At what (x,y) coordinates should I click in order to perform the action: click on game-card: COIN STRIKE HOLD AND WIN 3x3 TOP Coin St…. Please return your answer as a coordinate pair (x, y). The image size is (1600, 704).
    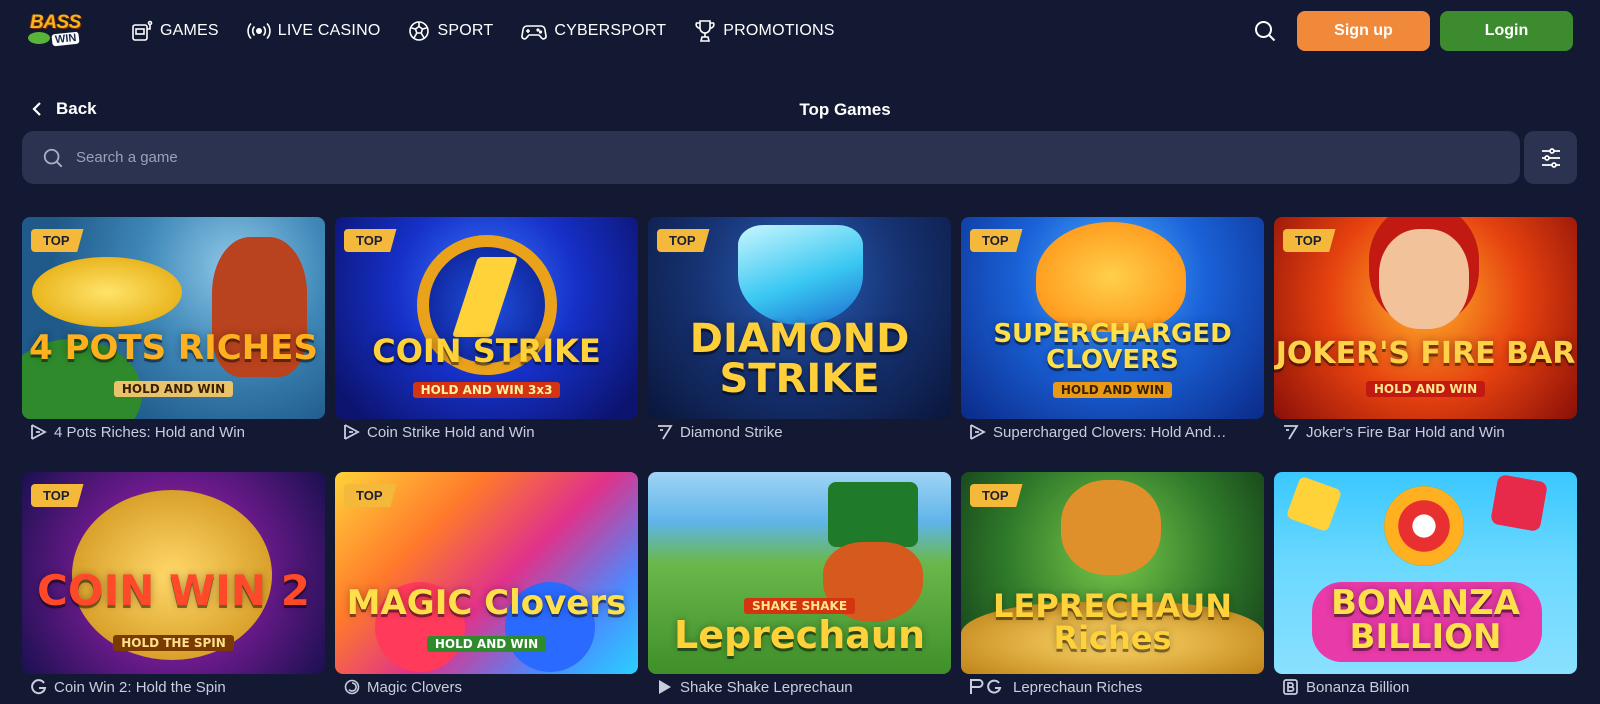
    Looking at the image, I should click on (486, 329).